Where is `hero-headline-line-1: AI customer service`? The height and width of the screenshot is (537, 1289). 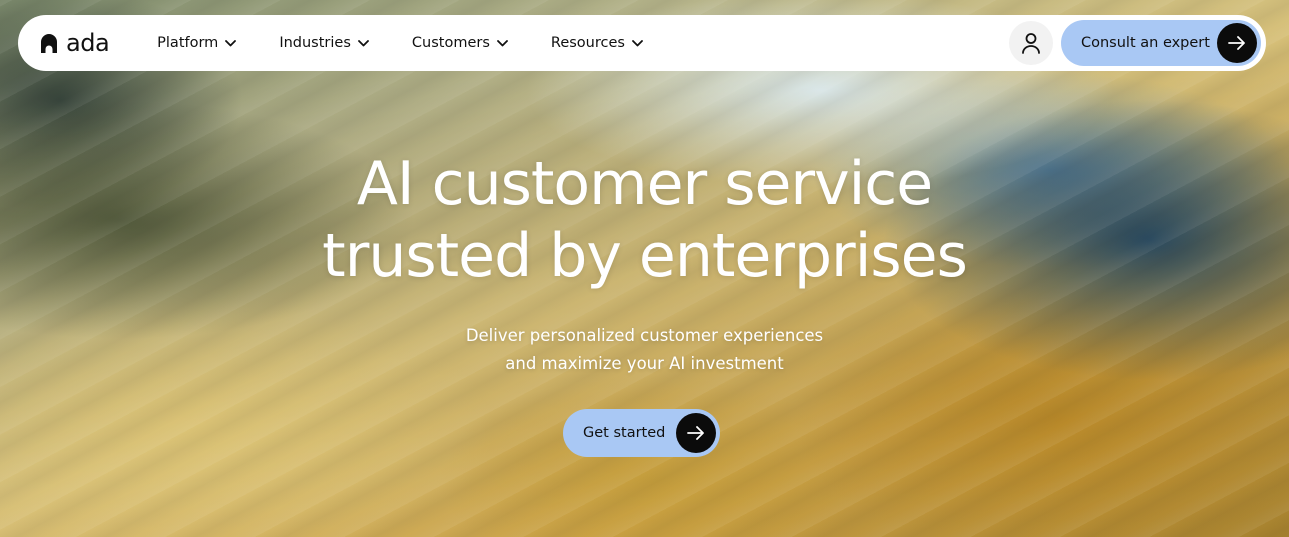
hero-headline-line-1: AI customer service is located at coordinates (644, 184).